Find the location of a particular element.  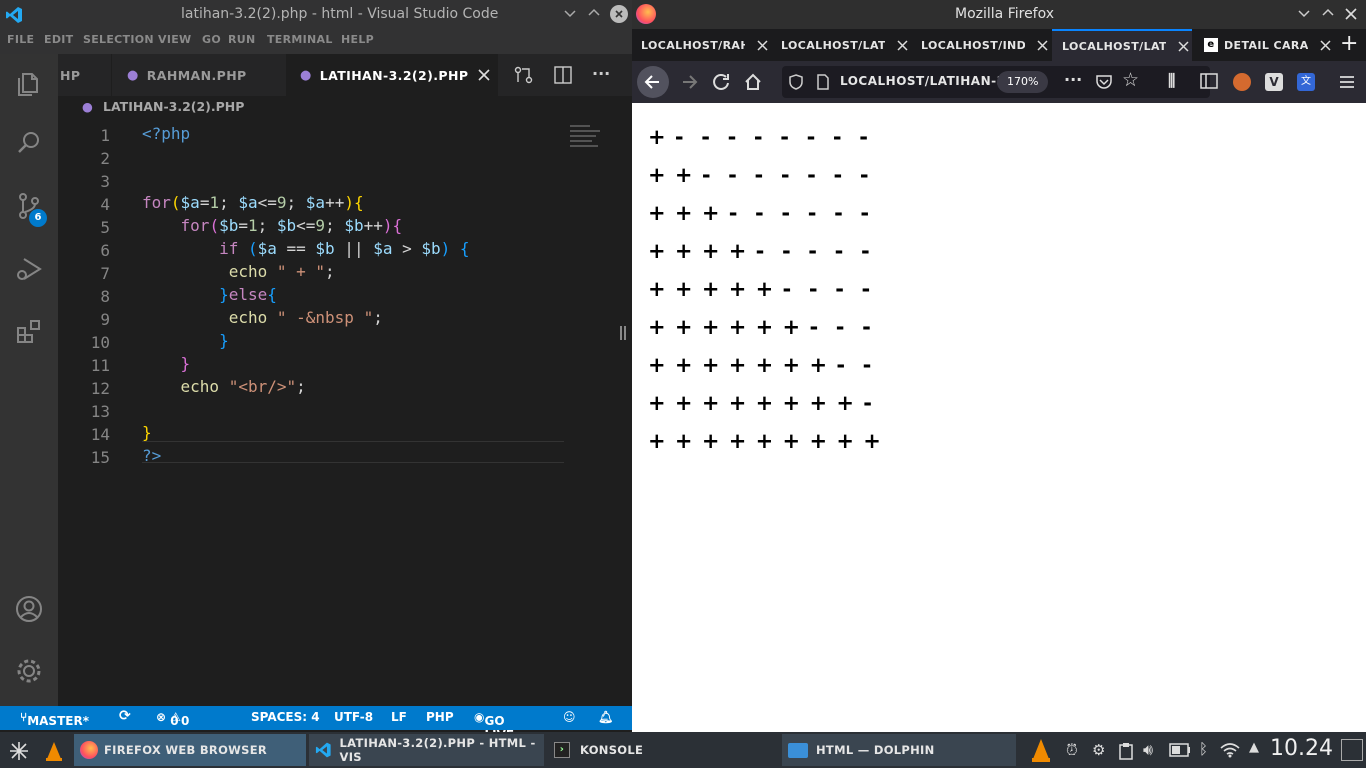

problems-status: ⊗ 0 ⚠ 0 is located at coordinates (172, 719).